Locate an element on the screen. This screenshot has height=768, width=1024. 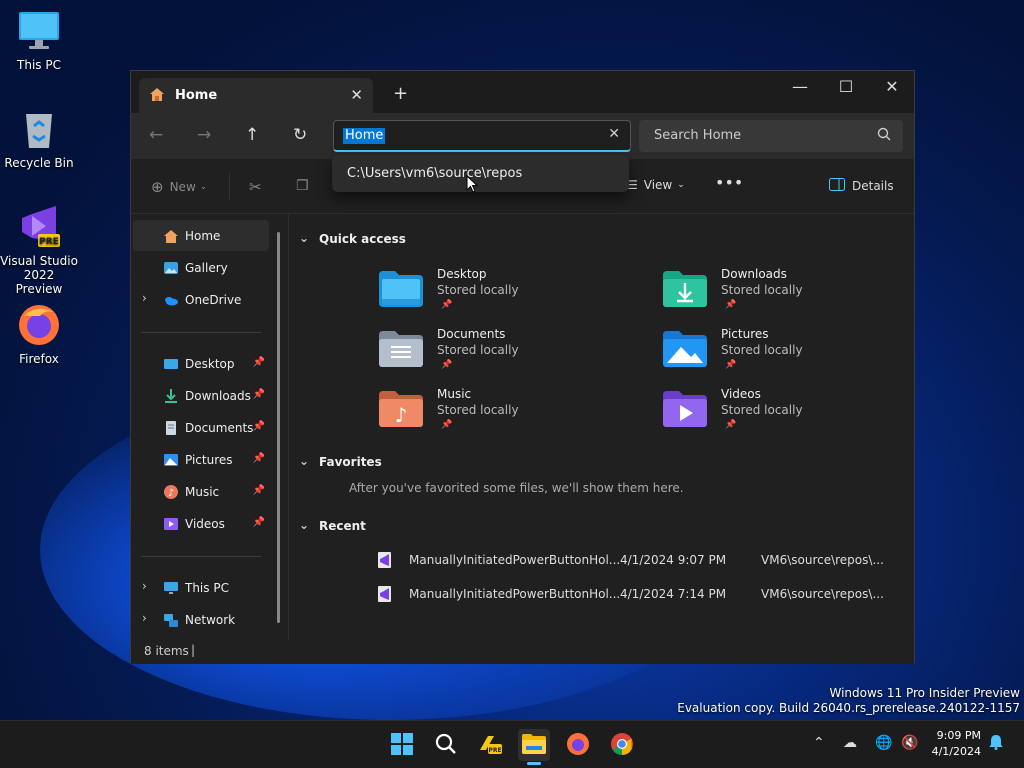
more-options-icon: ••• is located at coordinates (729, 182).